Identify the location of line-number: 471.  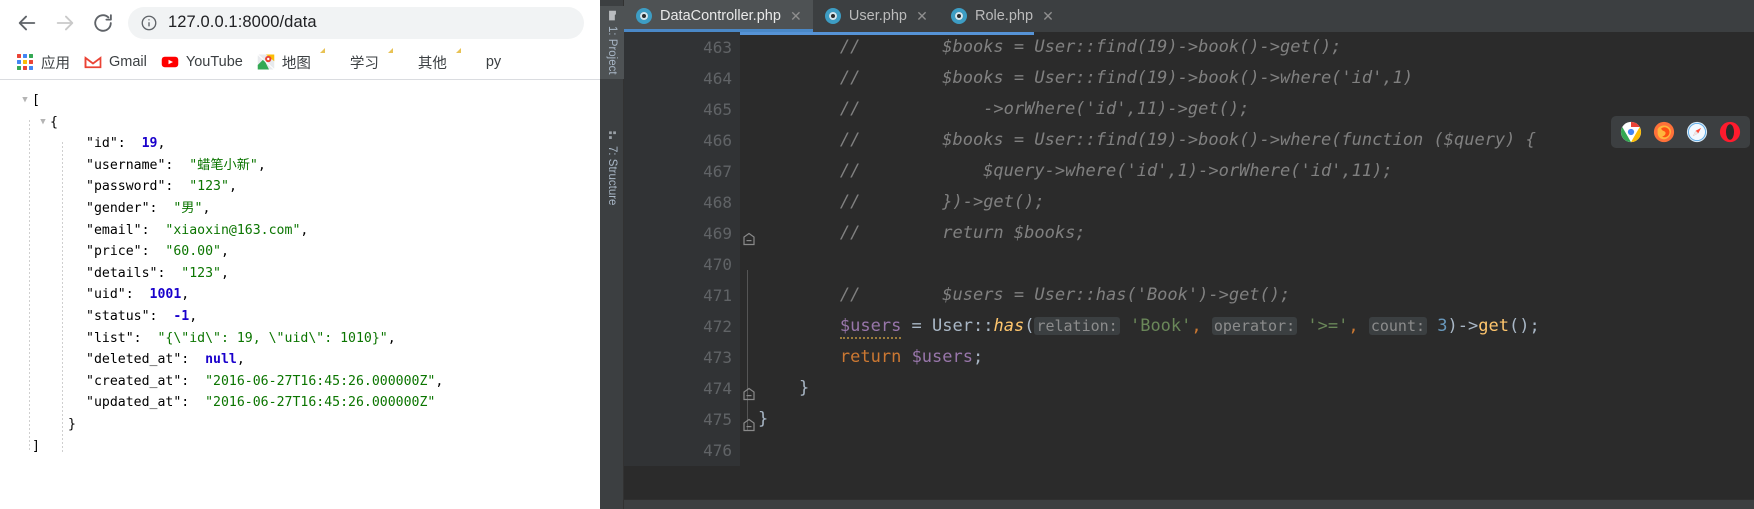
(682, 295).